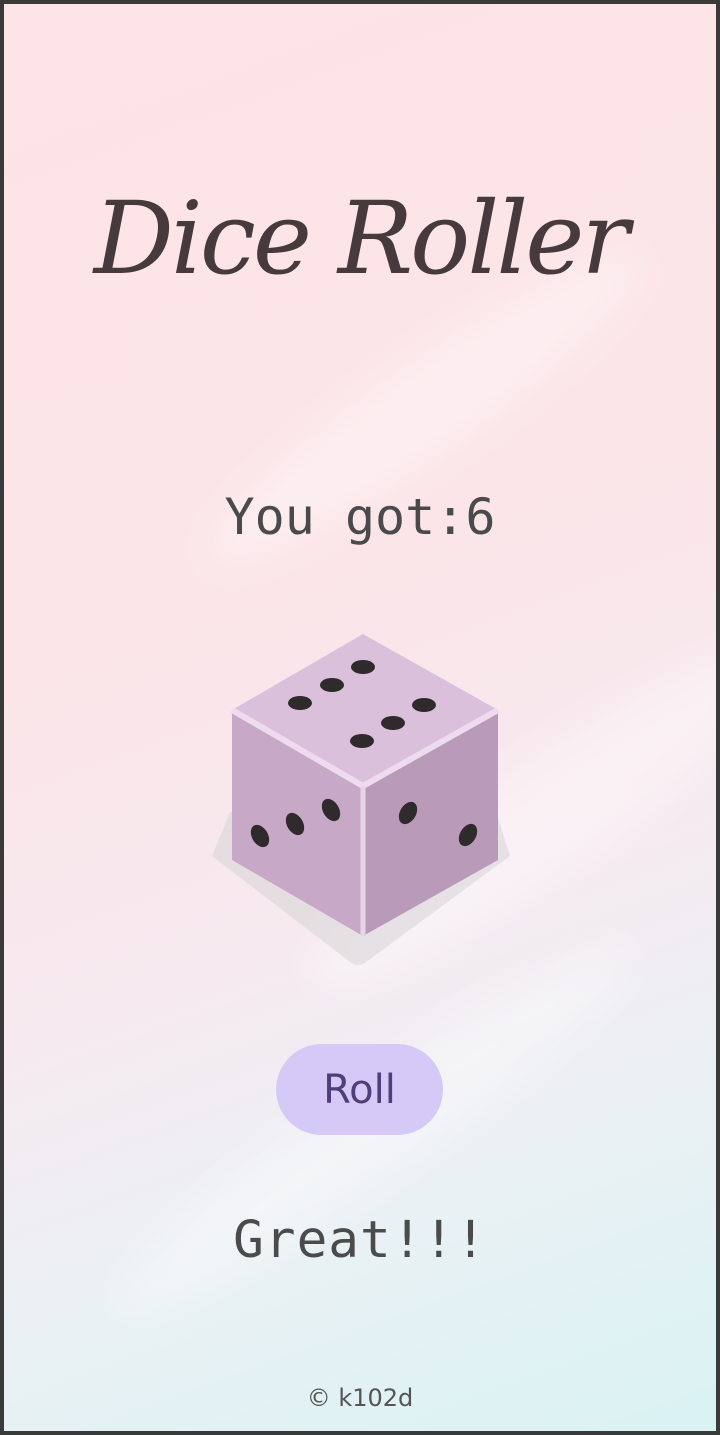  I want to click on dice-six-icon, so click(361, 799).